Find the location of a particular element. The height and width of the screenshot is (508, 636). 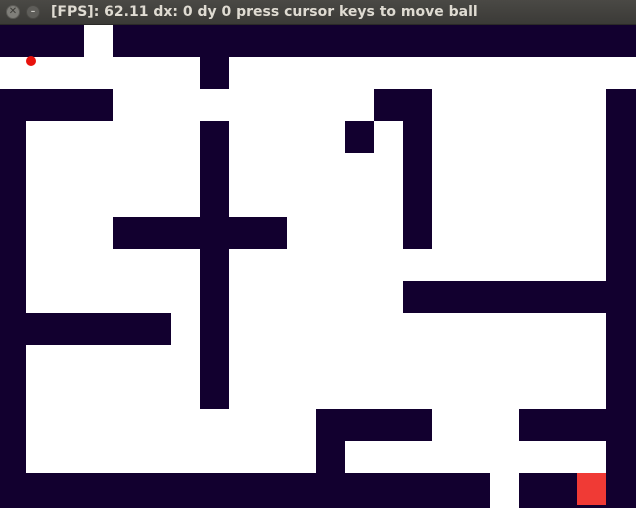

close-button: ✕ is located at coordinates (13, 12).